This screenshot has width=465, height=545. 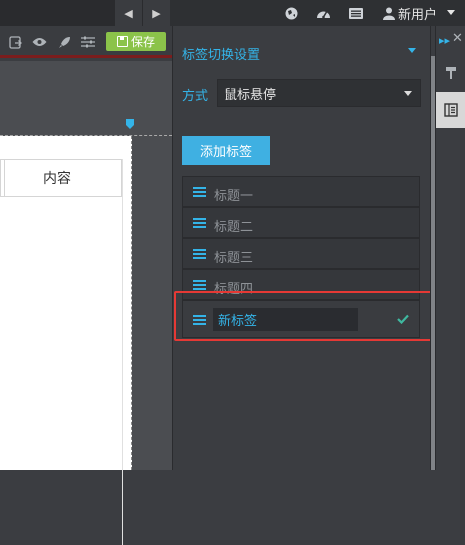 I want to click on panel-title: 标签切换设置, so click(x=221, y=53).